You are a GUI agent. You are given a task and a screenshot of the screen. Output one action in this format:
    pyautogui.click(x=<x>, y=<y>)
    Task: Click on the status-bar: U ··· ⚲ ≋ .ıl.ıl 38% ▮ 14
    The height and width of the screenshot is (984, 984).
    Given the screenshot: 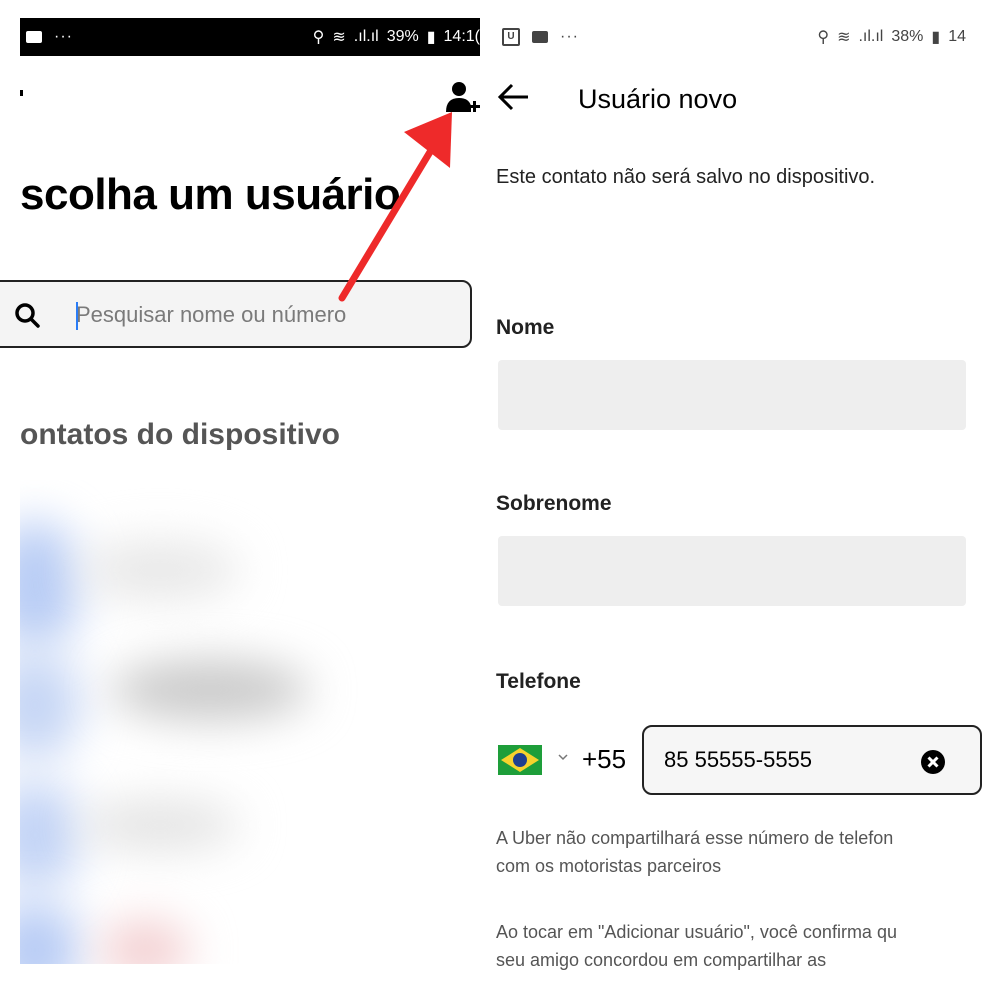 What is the action you would take?
    pyautogui.click(x=731, y=37)
    